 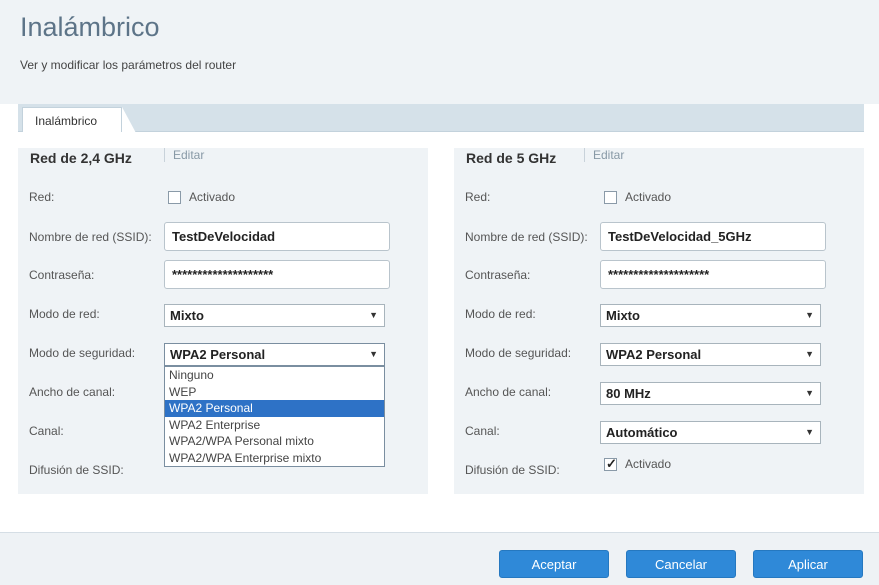 I want to click on ssid-input: TestDeVelocidad, so click(x=277, y=236).